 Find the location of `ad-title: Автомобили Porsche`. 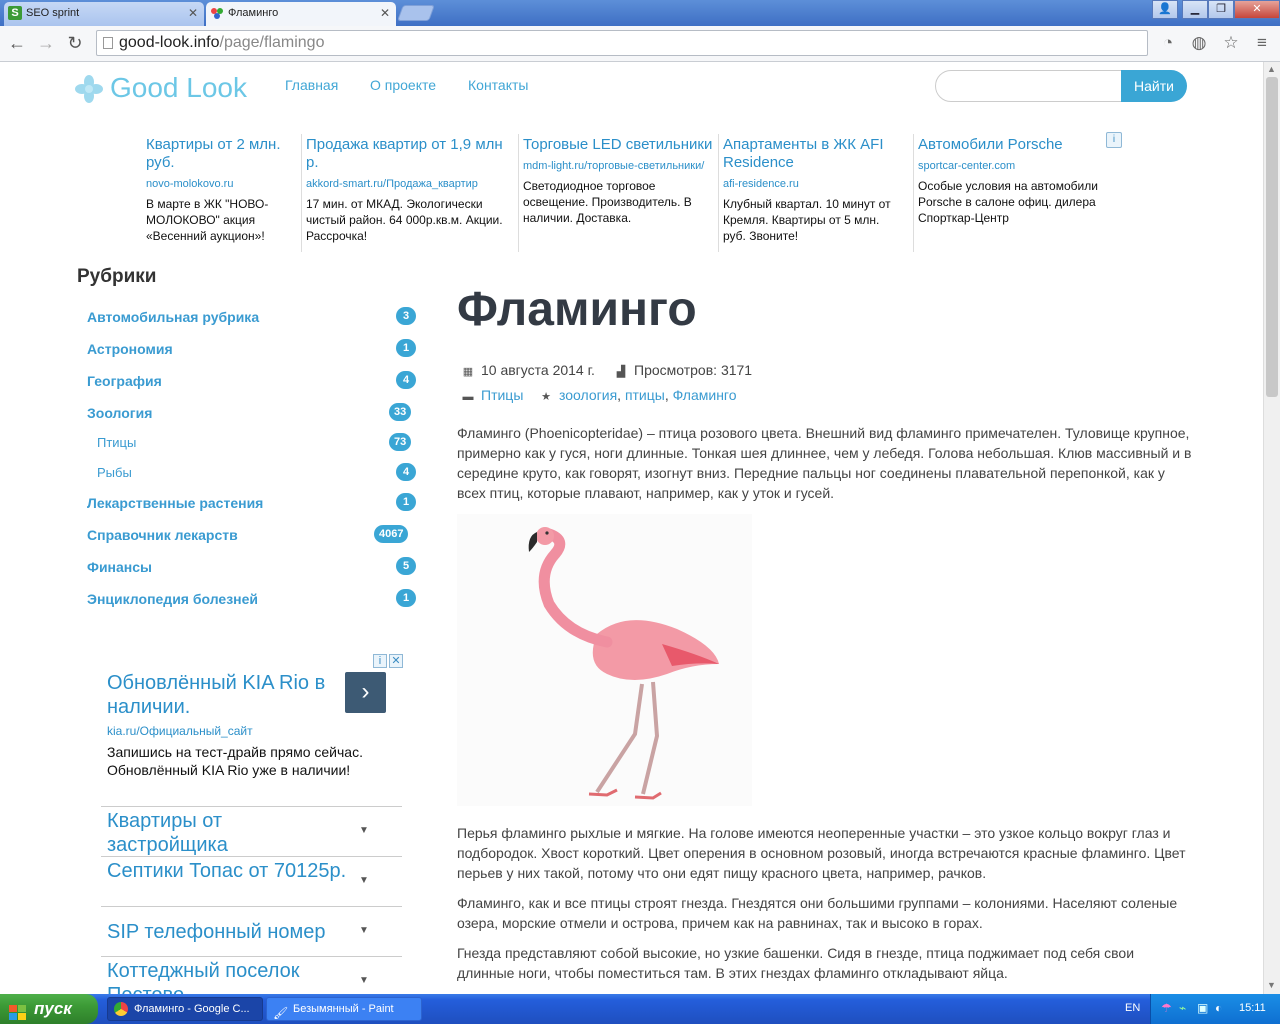

ad-title: Автомобили Porsche is located at coordinates (1011, 145).